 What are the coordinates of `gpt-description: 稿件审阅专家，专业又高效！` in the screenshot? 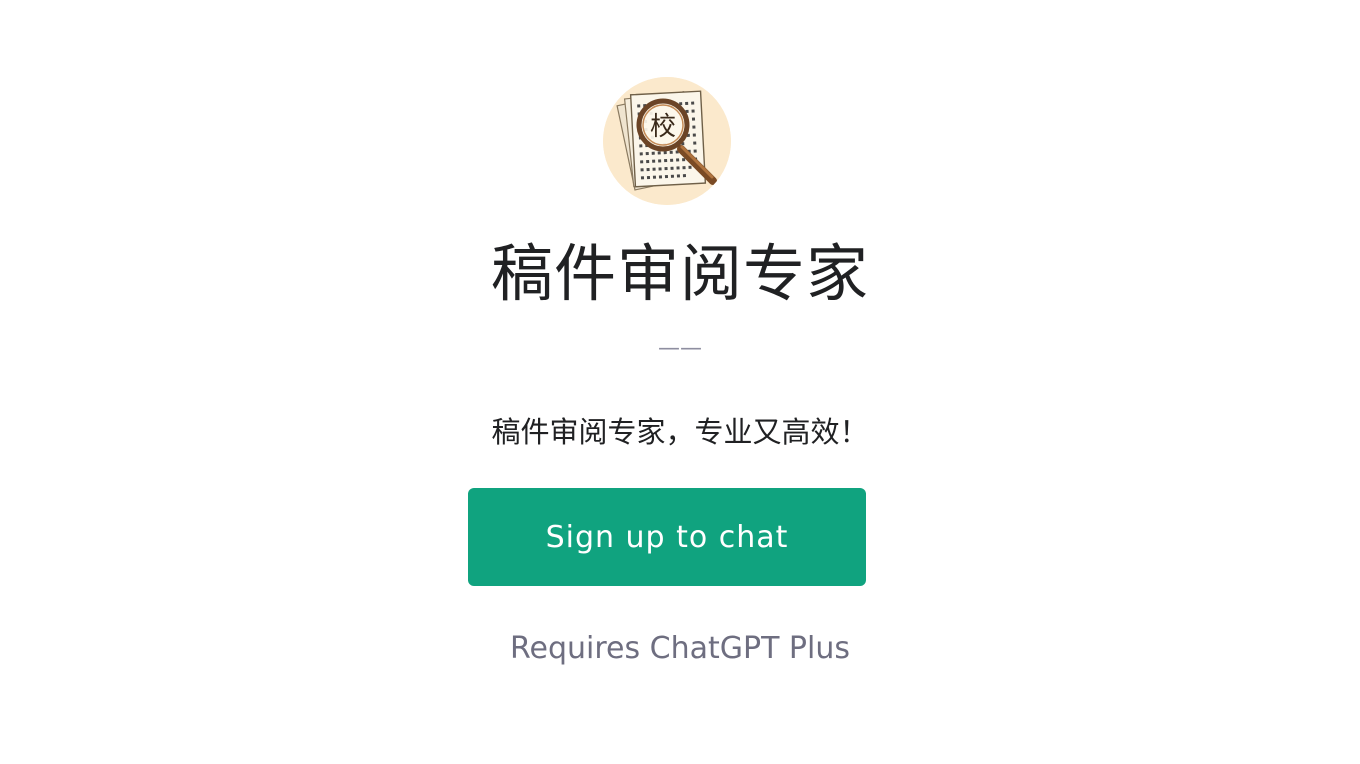 It's located at (680, 432).